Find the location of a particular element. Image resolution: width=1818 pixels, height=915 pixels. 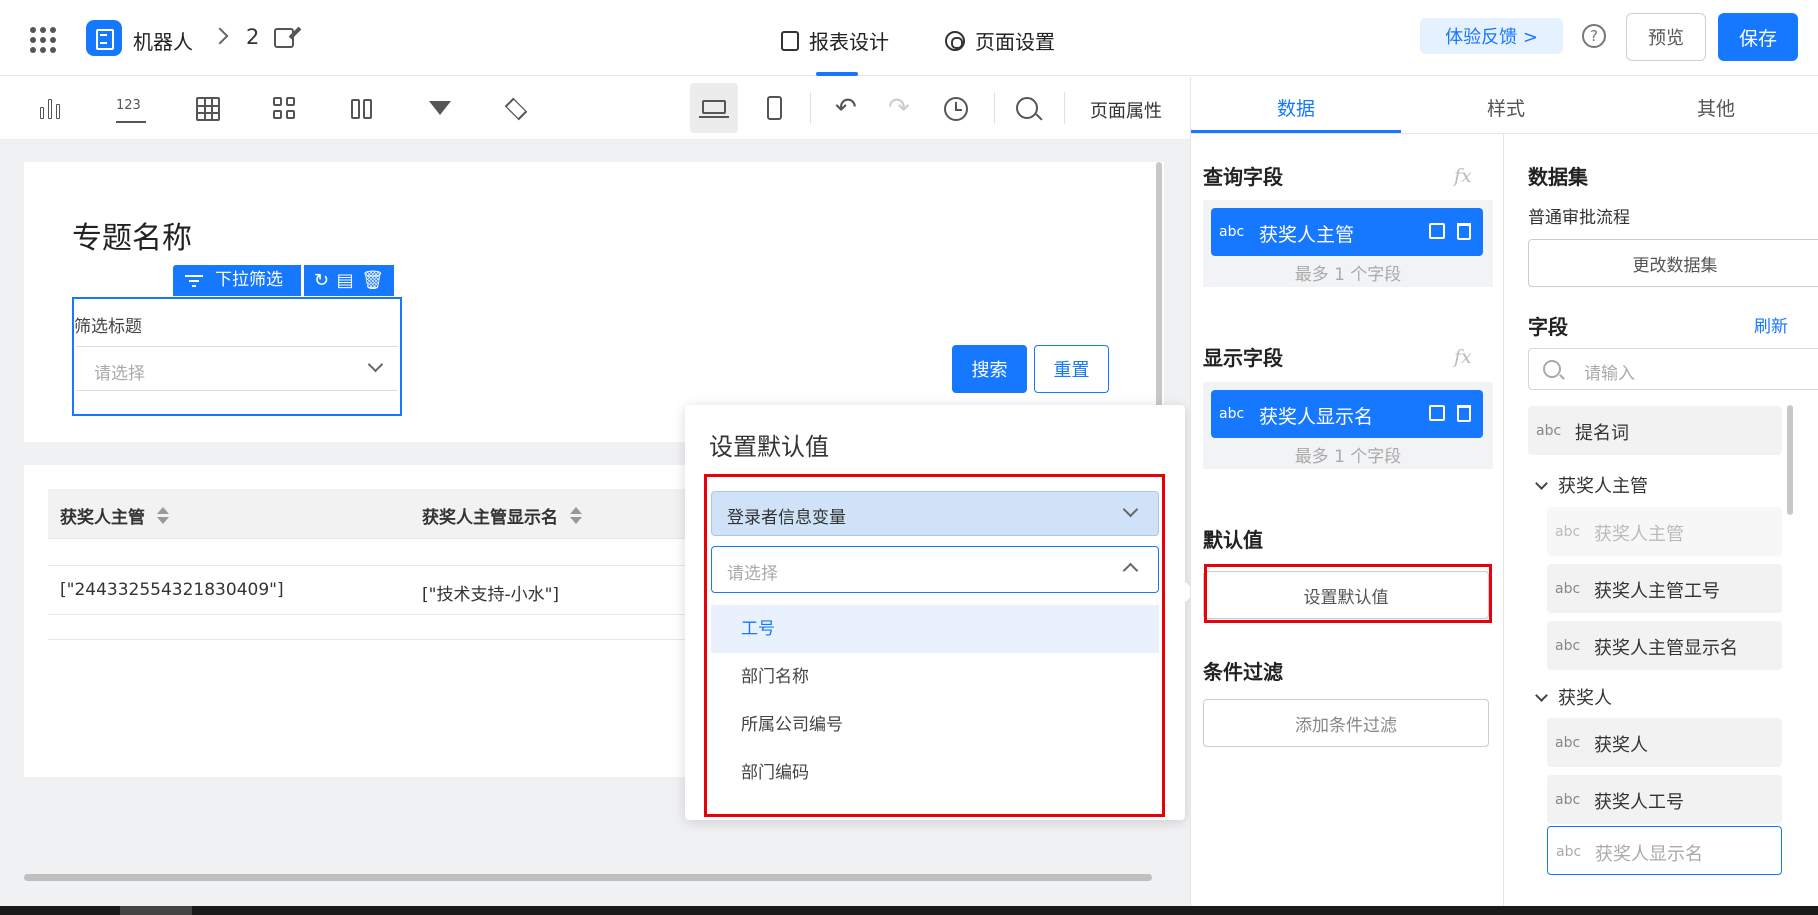

filter-widget-toolbar: 下拉筛选 ↻ ▤ 🗑 is located at coordinates (283, 280).